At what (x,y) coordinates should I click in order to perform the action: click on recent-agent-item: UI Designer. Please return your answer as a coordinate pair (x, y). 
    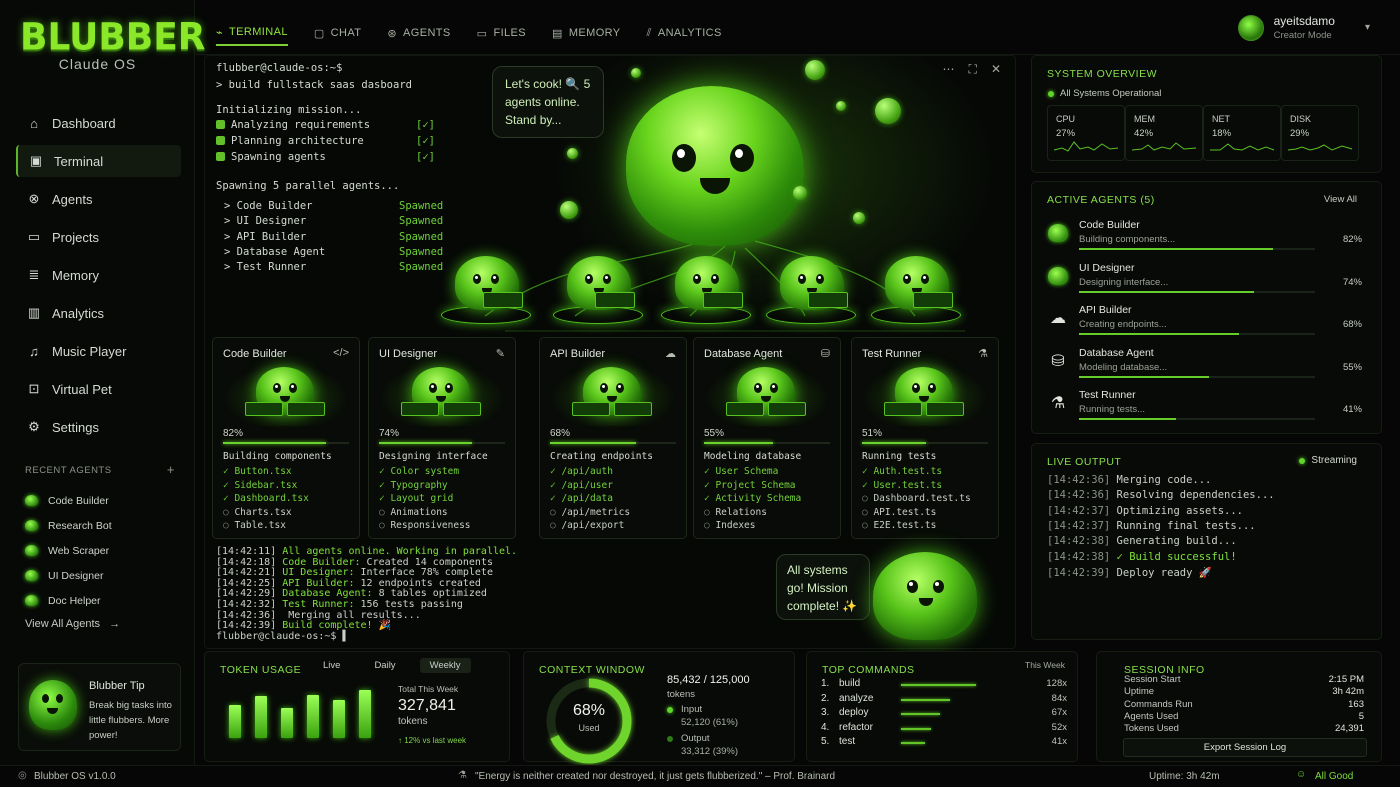
    Looking at the image, I should click on (100, 575).